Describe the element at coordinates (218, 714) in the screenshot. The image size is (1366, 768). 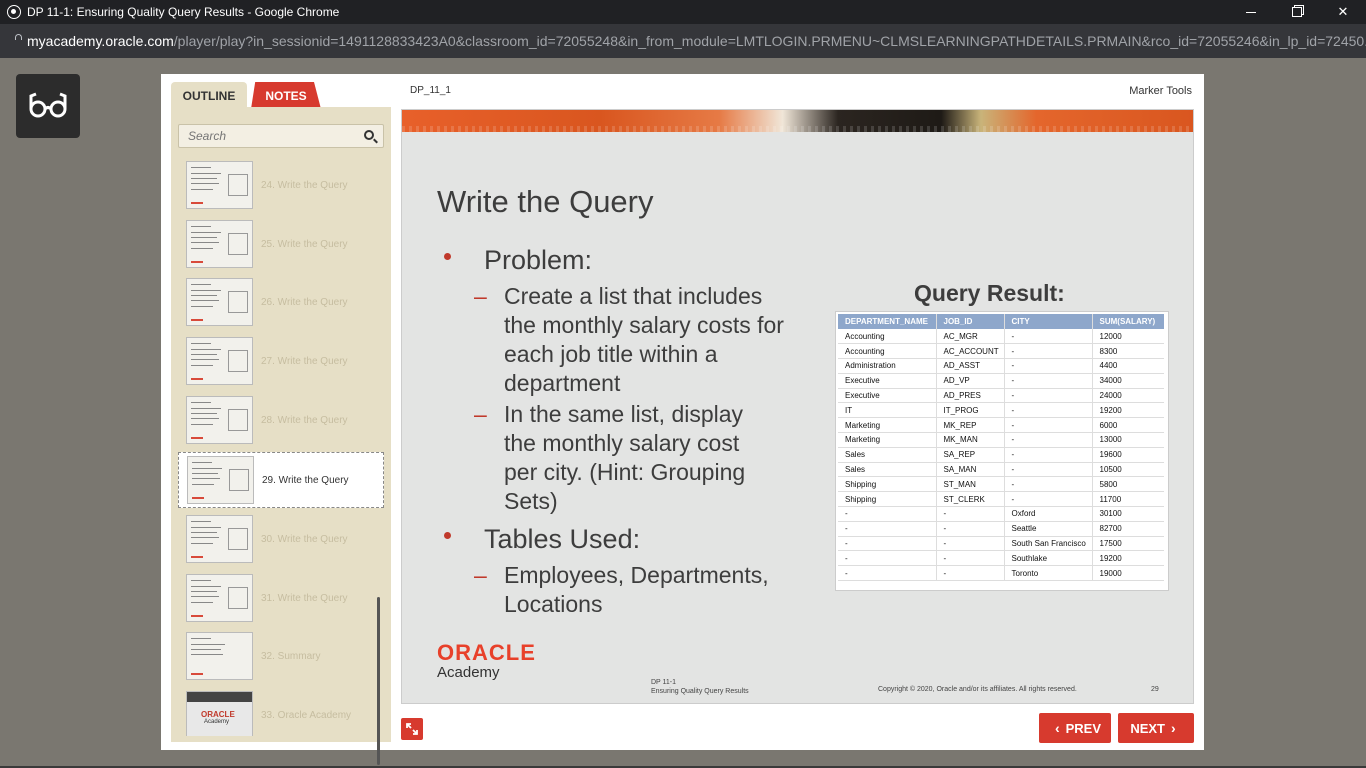
I see `thumb-oracle-logo: ORACLE` at that location.